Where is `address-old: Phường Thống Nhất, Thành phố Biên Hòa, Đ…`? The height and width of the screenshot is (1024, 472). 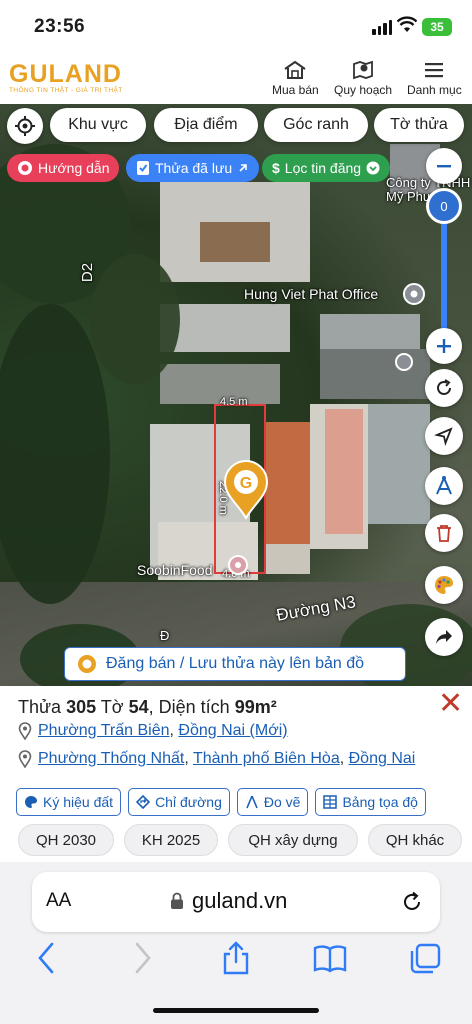
address-old: Phường Thống Nhất, Thành phố Biên Hòa, Đ… is located at coordinates (216, 759).